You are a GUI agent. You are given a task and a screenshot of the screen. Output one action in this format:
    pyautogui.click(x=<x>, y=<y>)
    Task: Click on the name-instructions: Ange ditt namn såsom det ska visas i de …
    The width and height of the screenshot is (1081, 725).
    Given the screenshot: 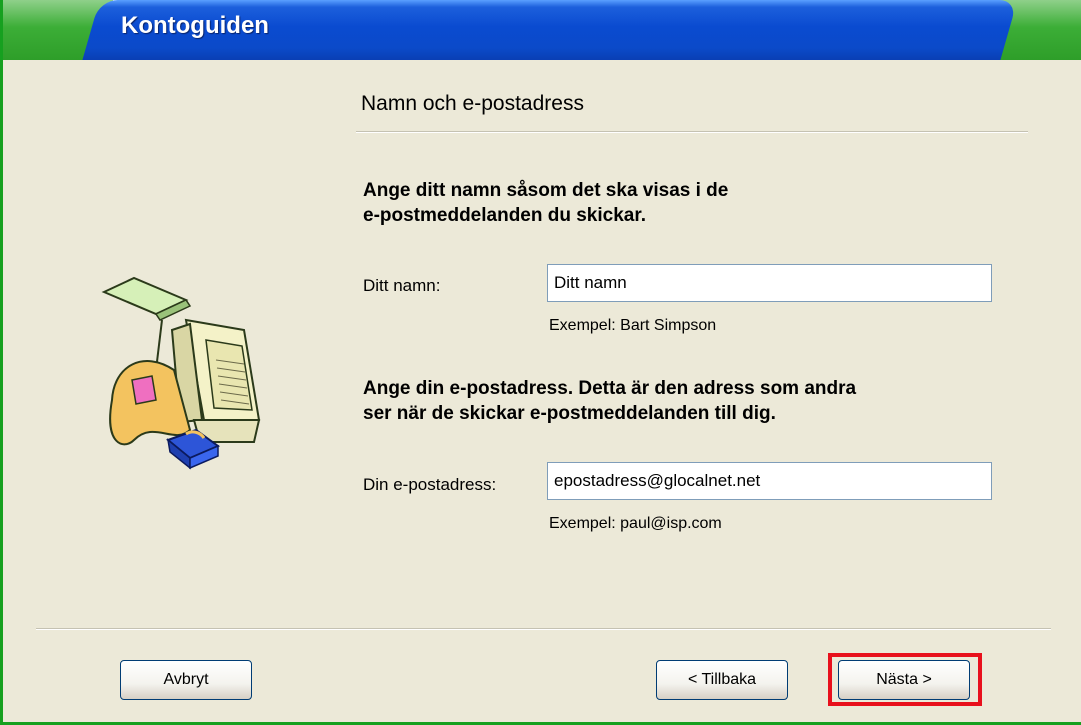 What is the action you would take?
    pyautogui.click(x=546, y=203)
    